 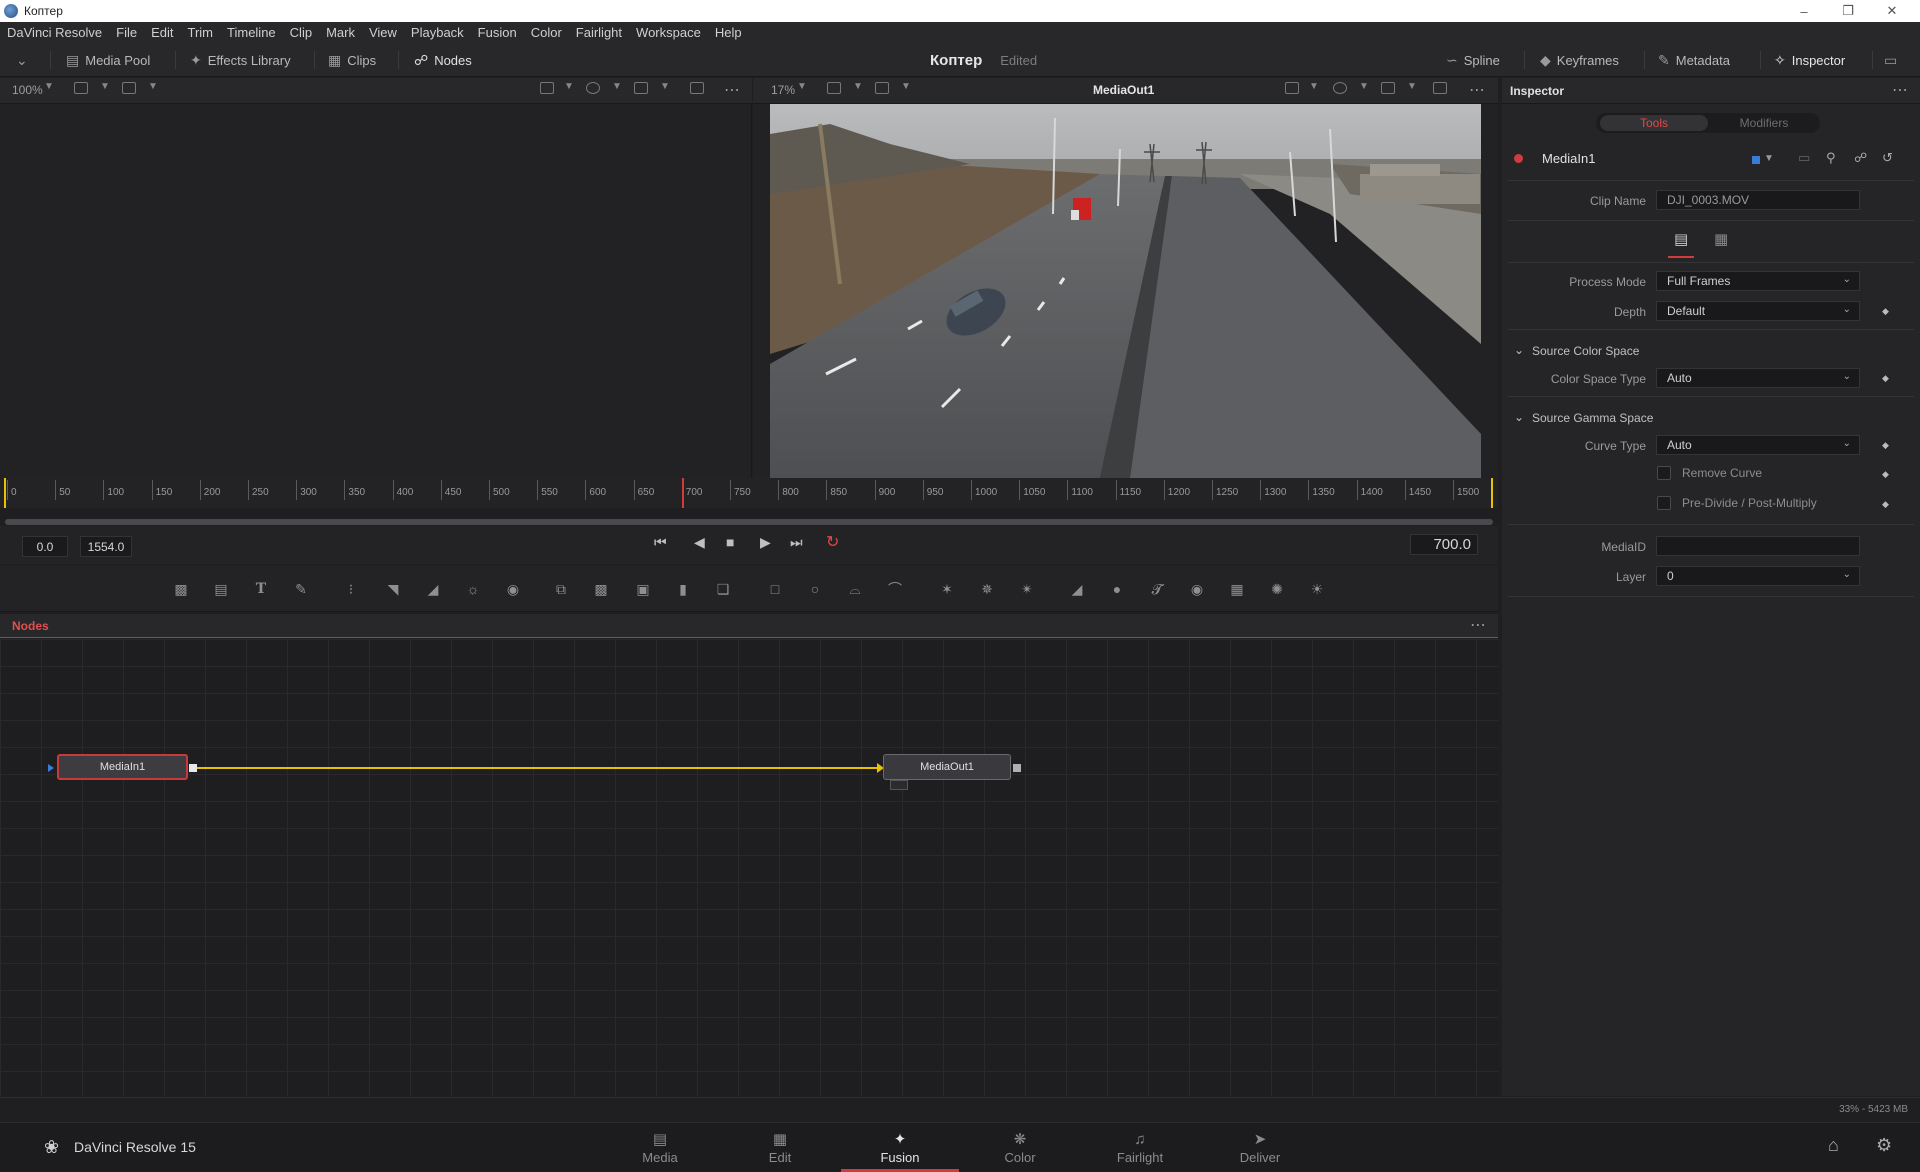 I want to click on layer-select: 0 ⌄, so click(x=1758, y=576).